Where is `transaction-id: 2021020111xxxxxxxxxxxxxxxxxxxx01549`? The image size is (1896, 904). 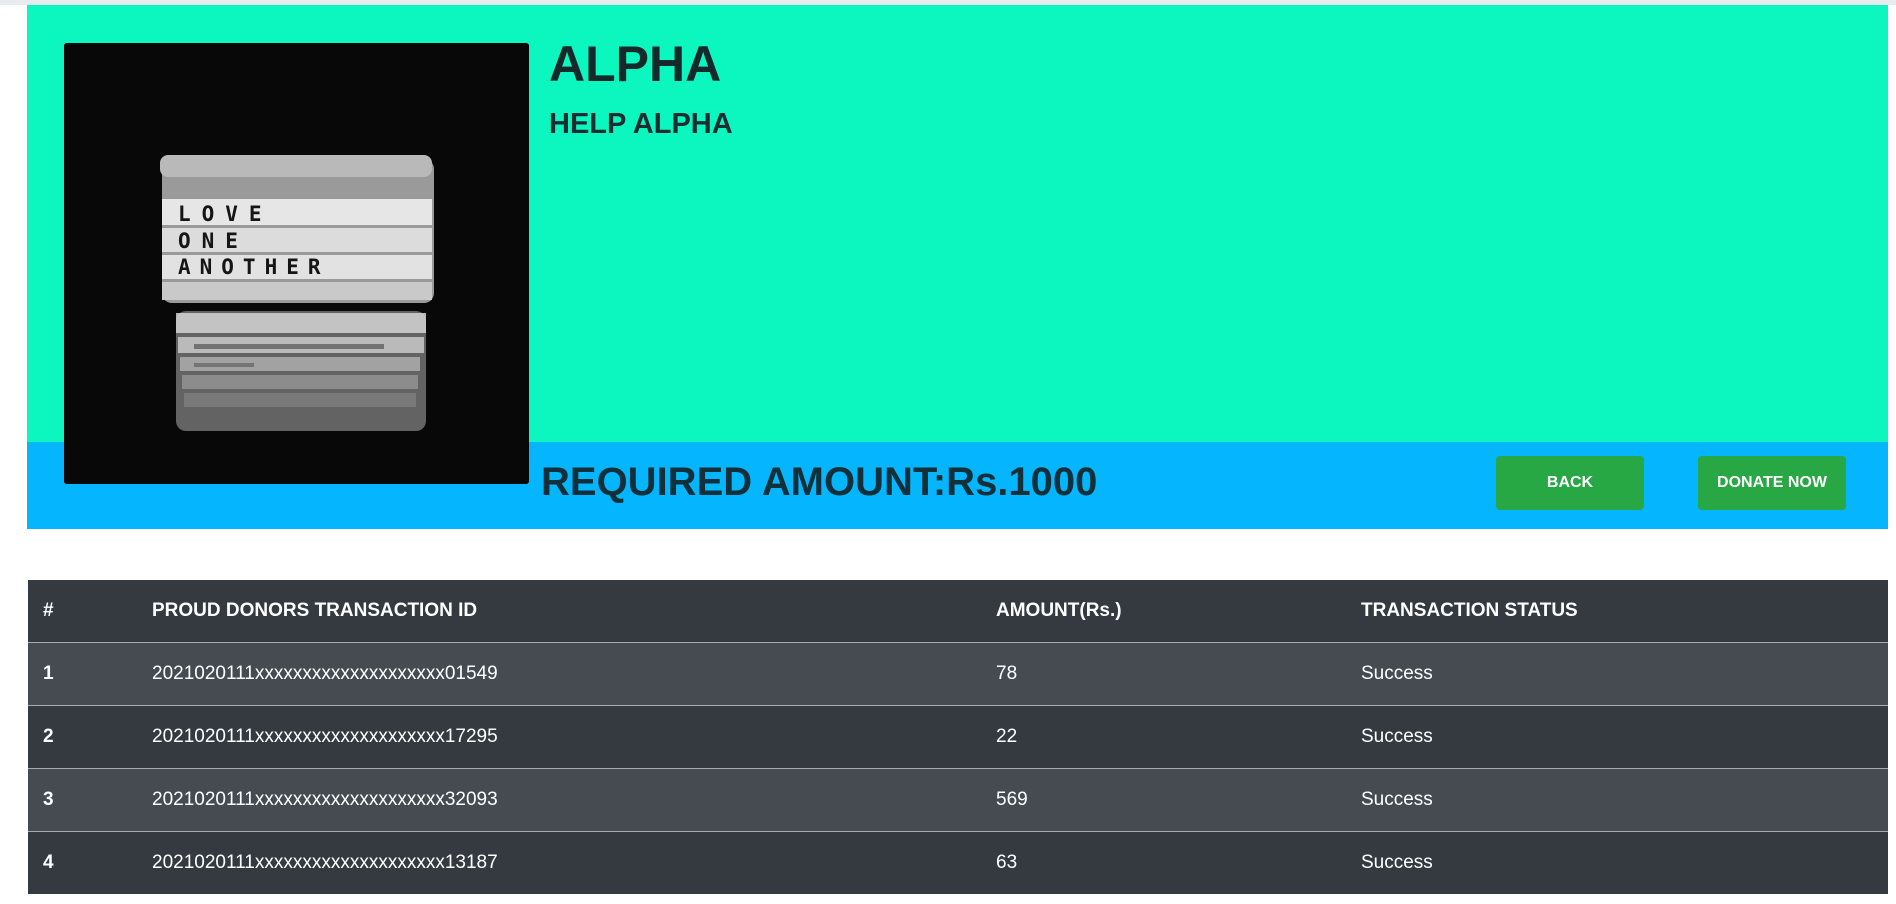 transaction-id: 2021020111xxxxxxxxxxxxxxxxxxxx01549 is located at coordinates (325, 673).